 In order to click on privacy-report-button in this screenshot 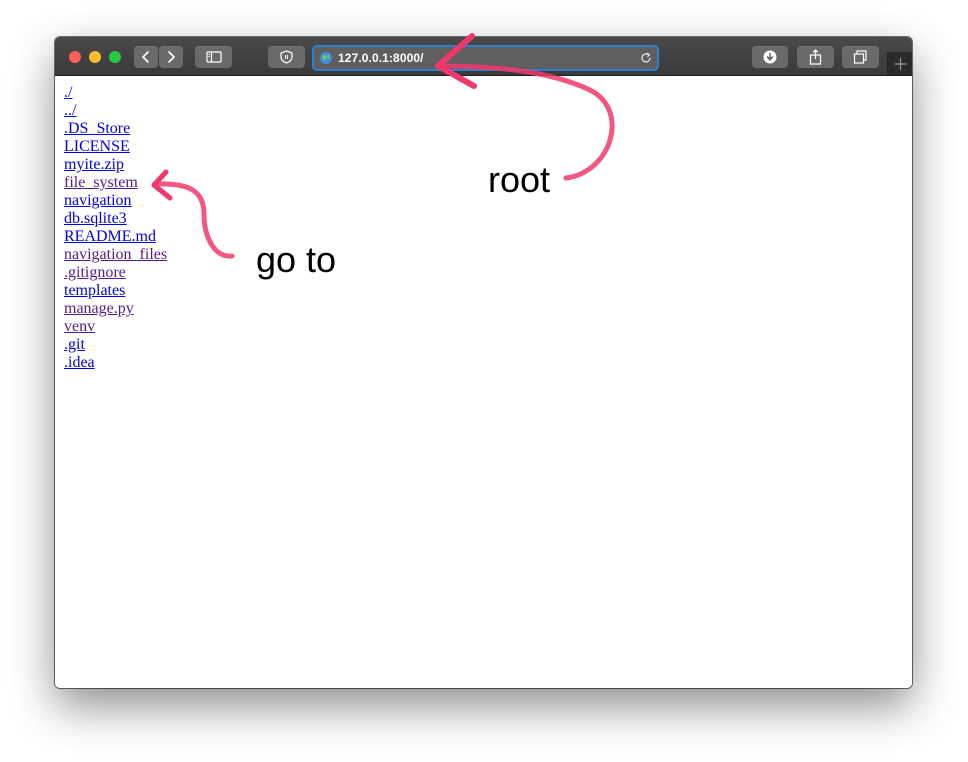, I will do `click(286, 57)`.